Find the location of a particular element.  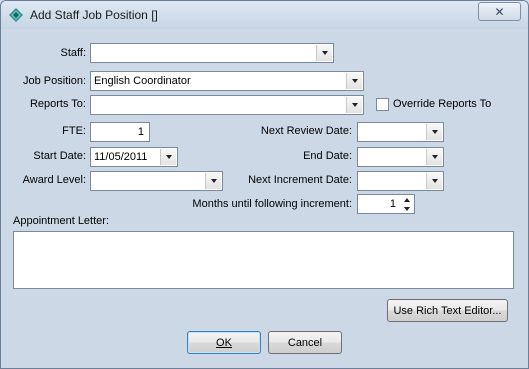

job-position-dropdown: English Coordinator is located at coordinates (227, 81).